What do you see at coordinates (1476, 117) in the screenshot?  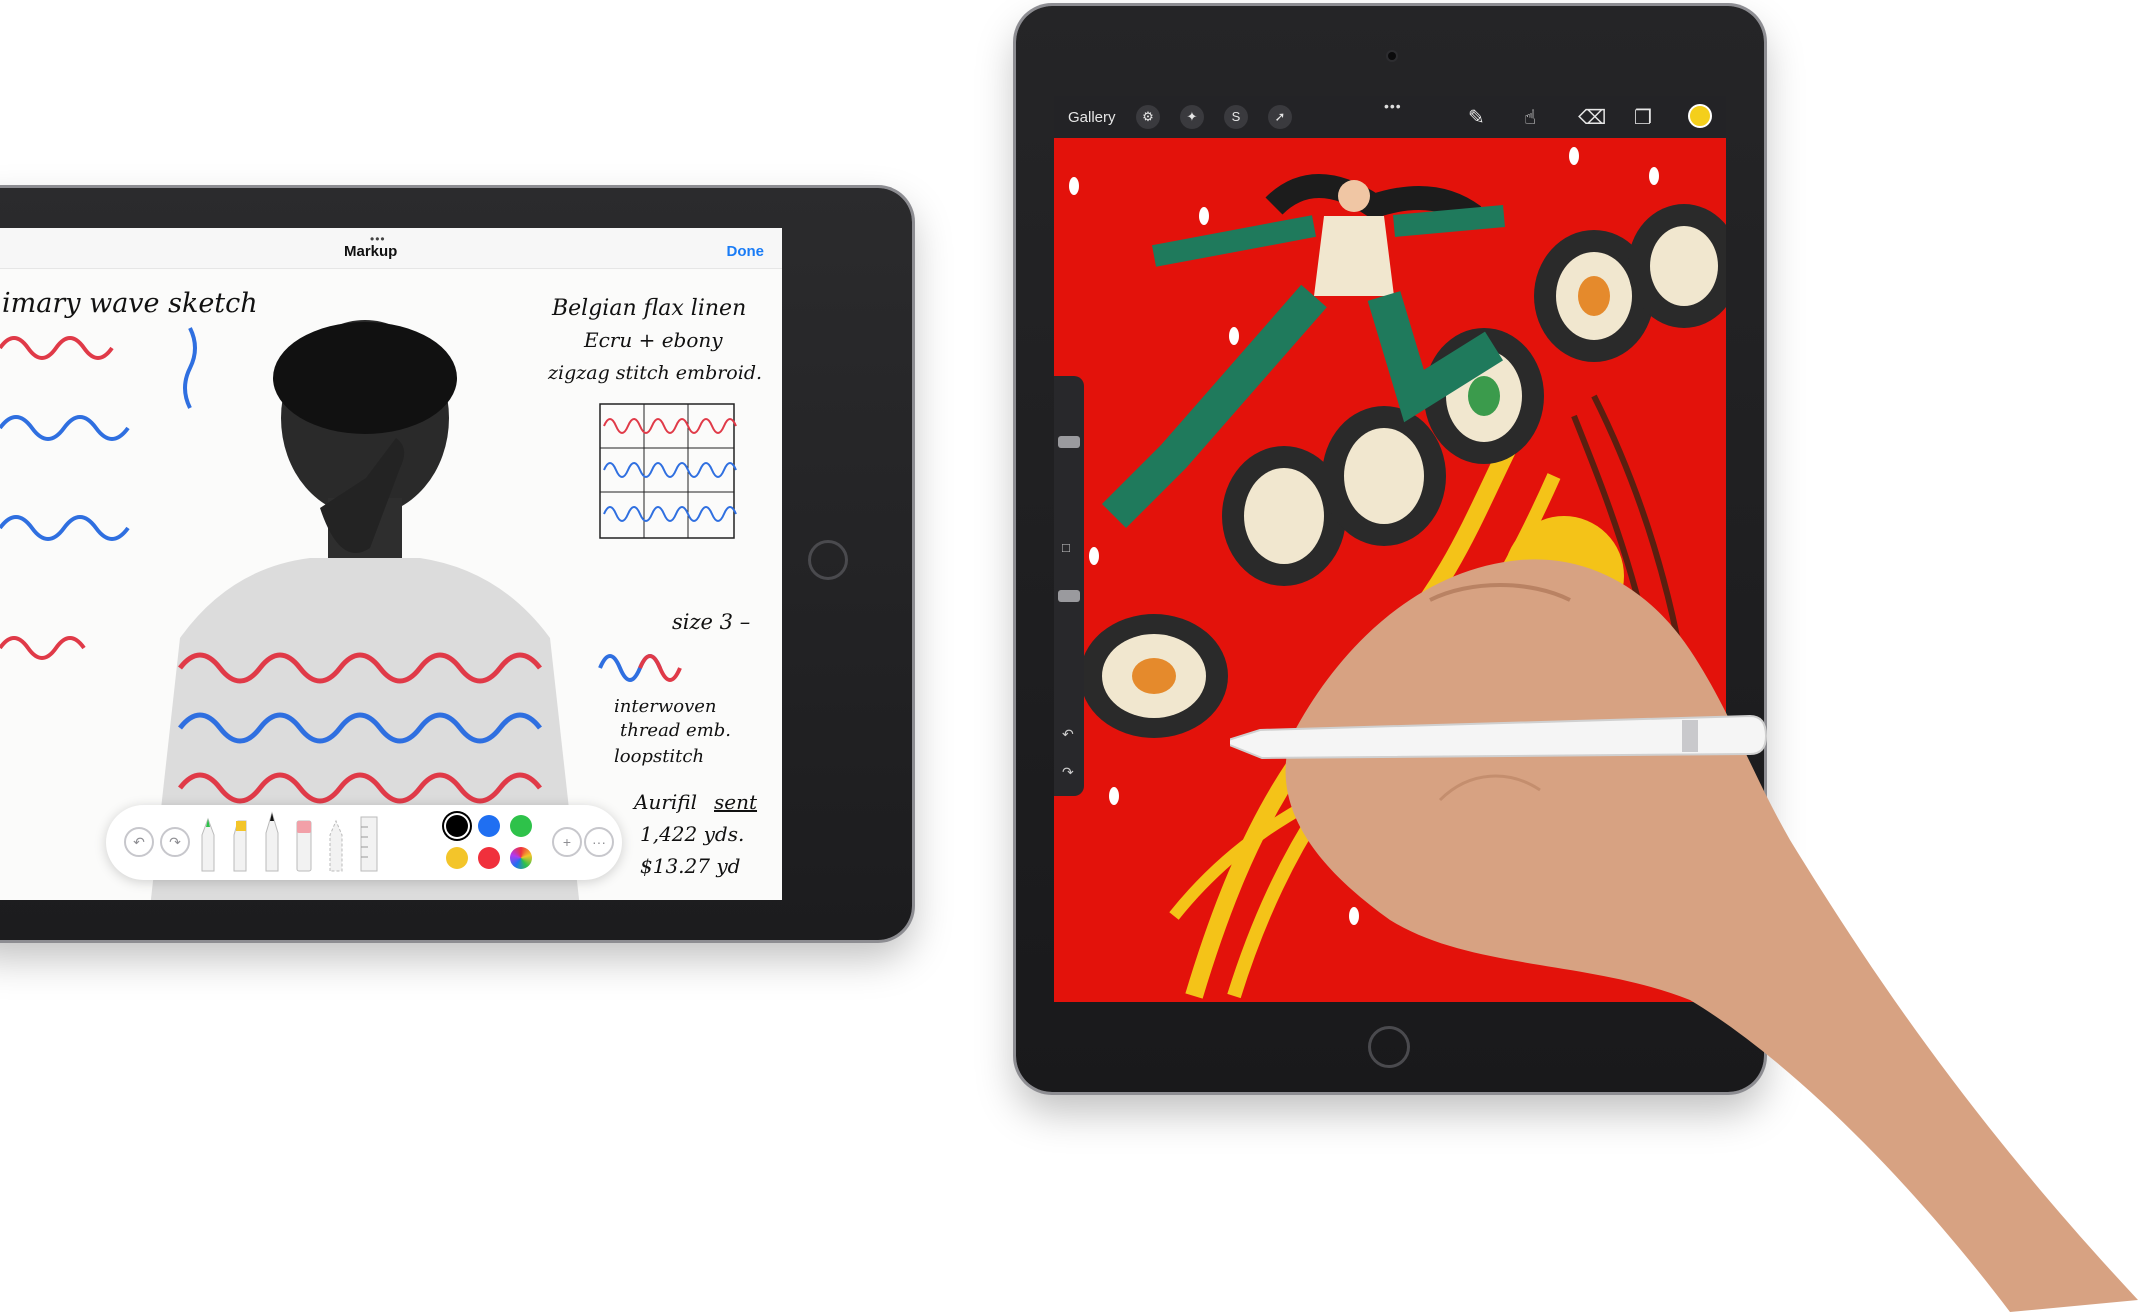 I see `brush-icon: ✎` at bounding box center [1476, 117].